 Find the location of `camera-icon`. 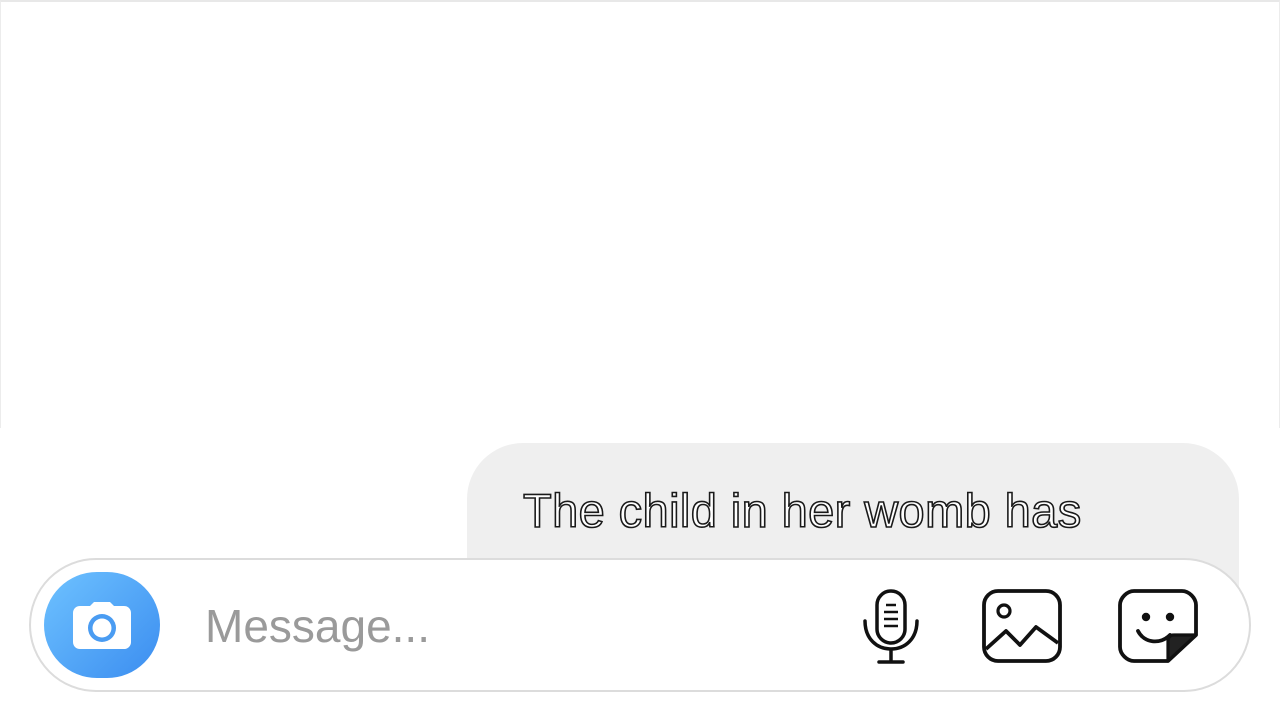

camera-icon is located at coordinates (102, 625).